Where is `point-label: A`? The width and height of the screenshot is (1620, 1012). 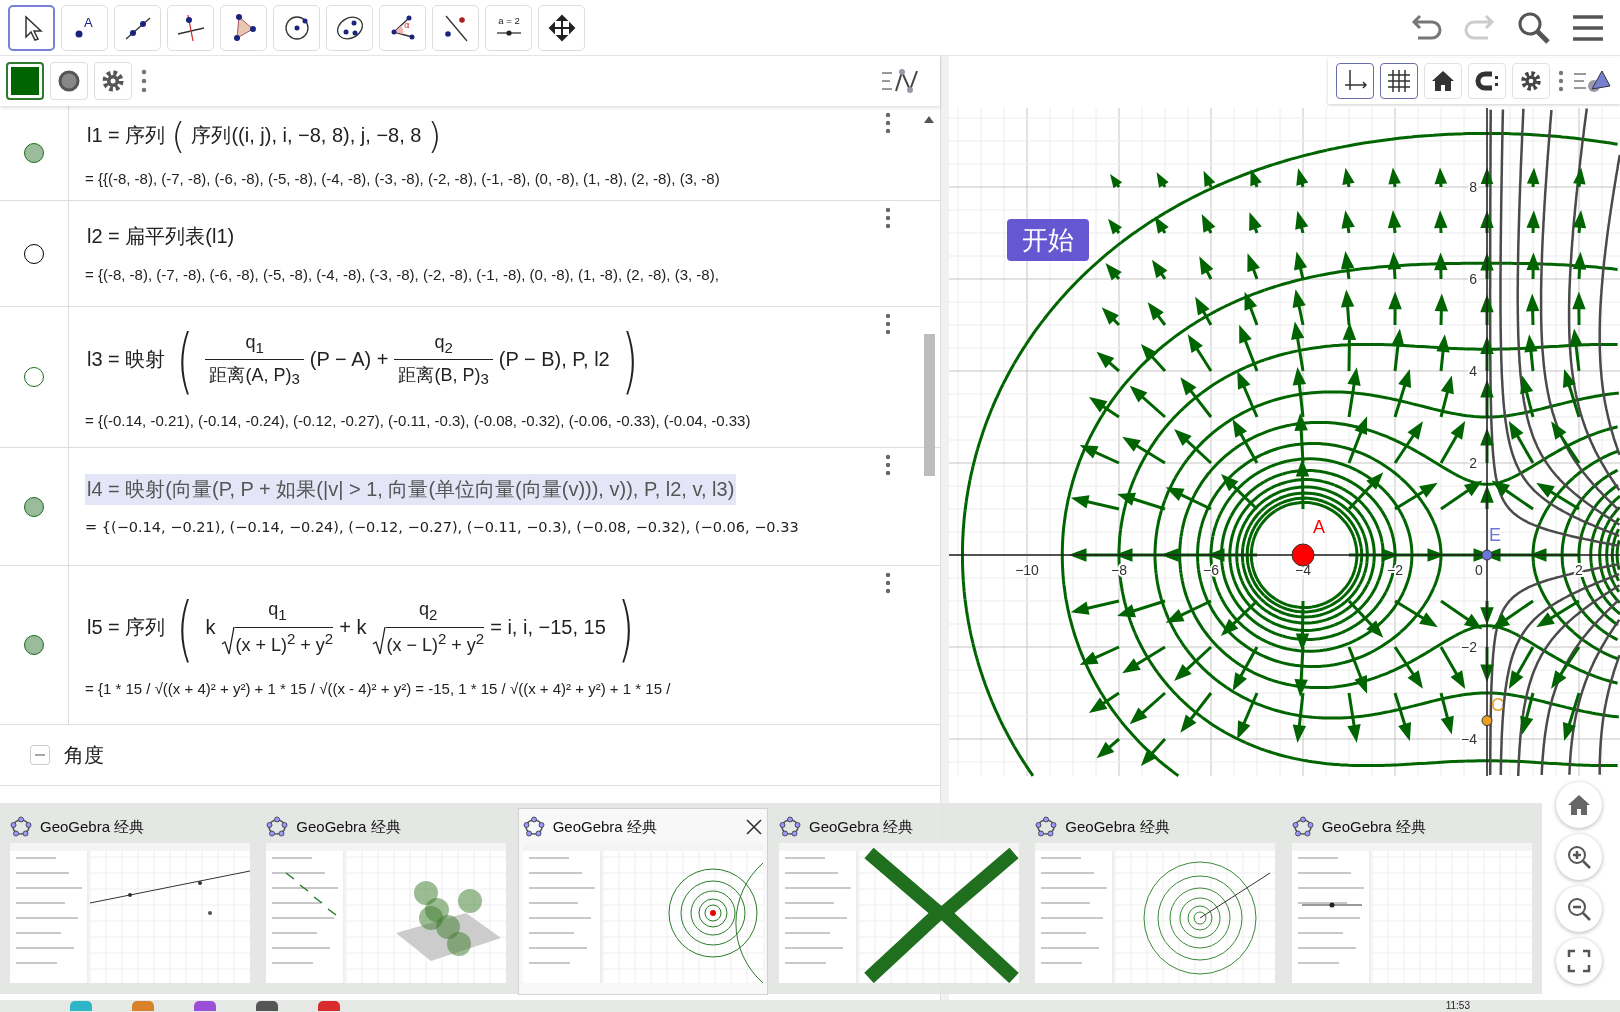
point-label: A is located at coordinates (1319, 527).